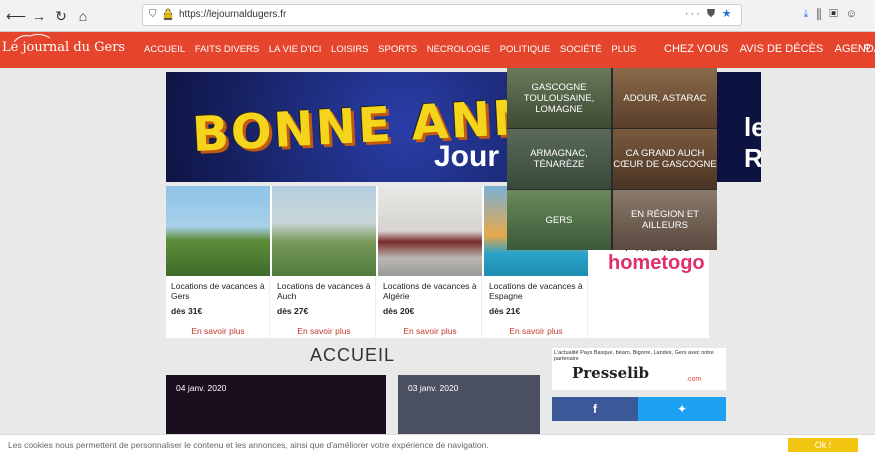  I want to click on presselib-com: .com, so click(694, 379).